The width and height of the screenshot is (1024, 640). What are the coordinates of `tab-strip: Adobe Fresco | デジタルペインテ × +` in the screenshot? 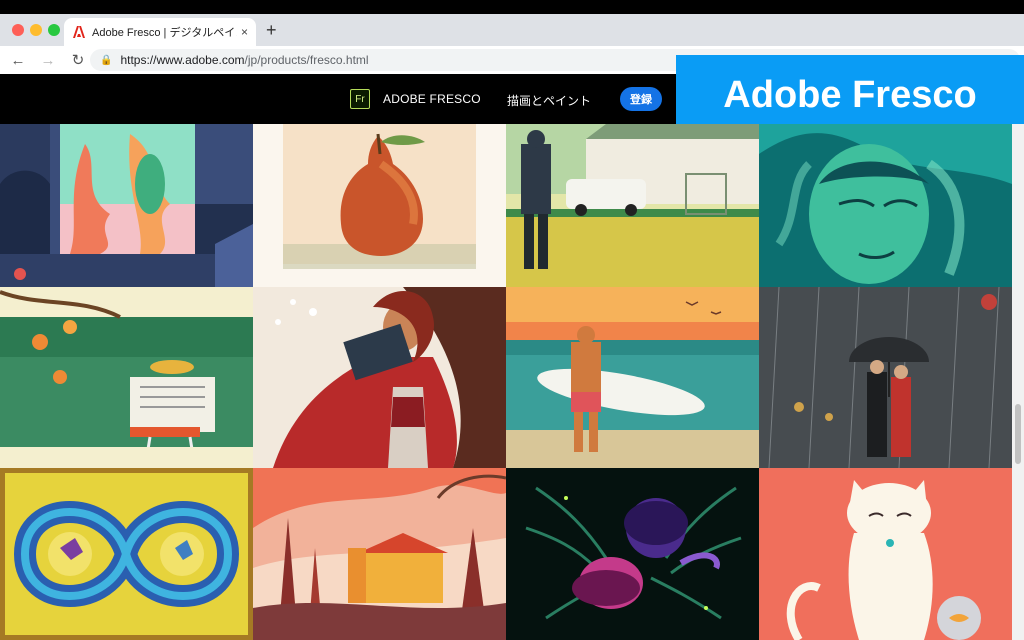 It's located at (512, 30).